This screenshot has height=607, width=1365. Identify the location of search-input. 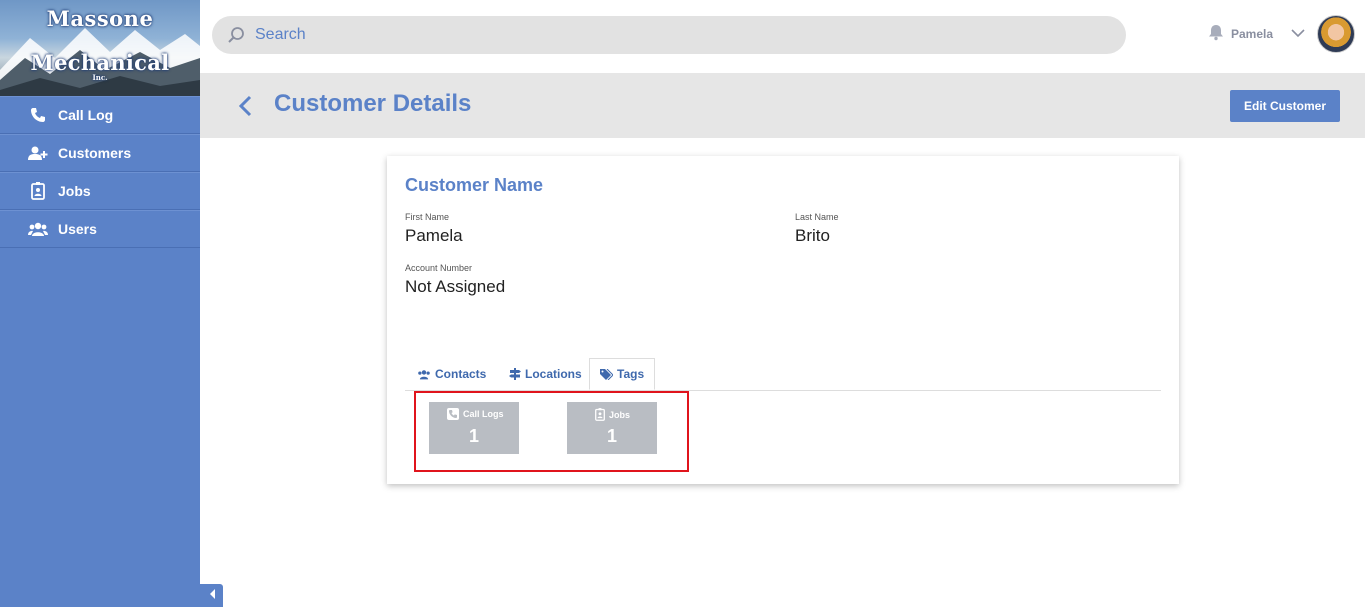
(665, 35).